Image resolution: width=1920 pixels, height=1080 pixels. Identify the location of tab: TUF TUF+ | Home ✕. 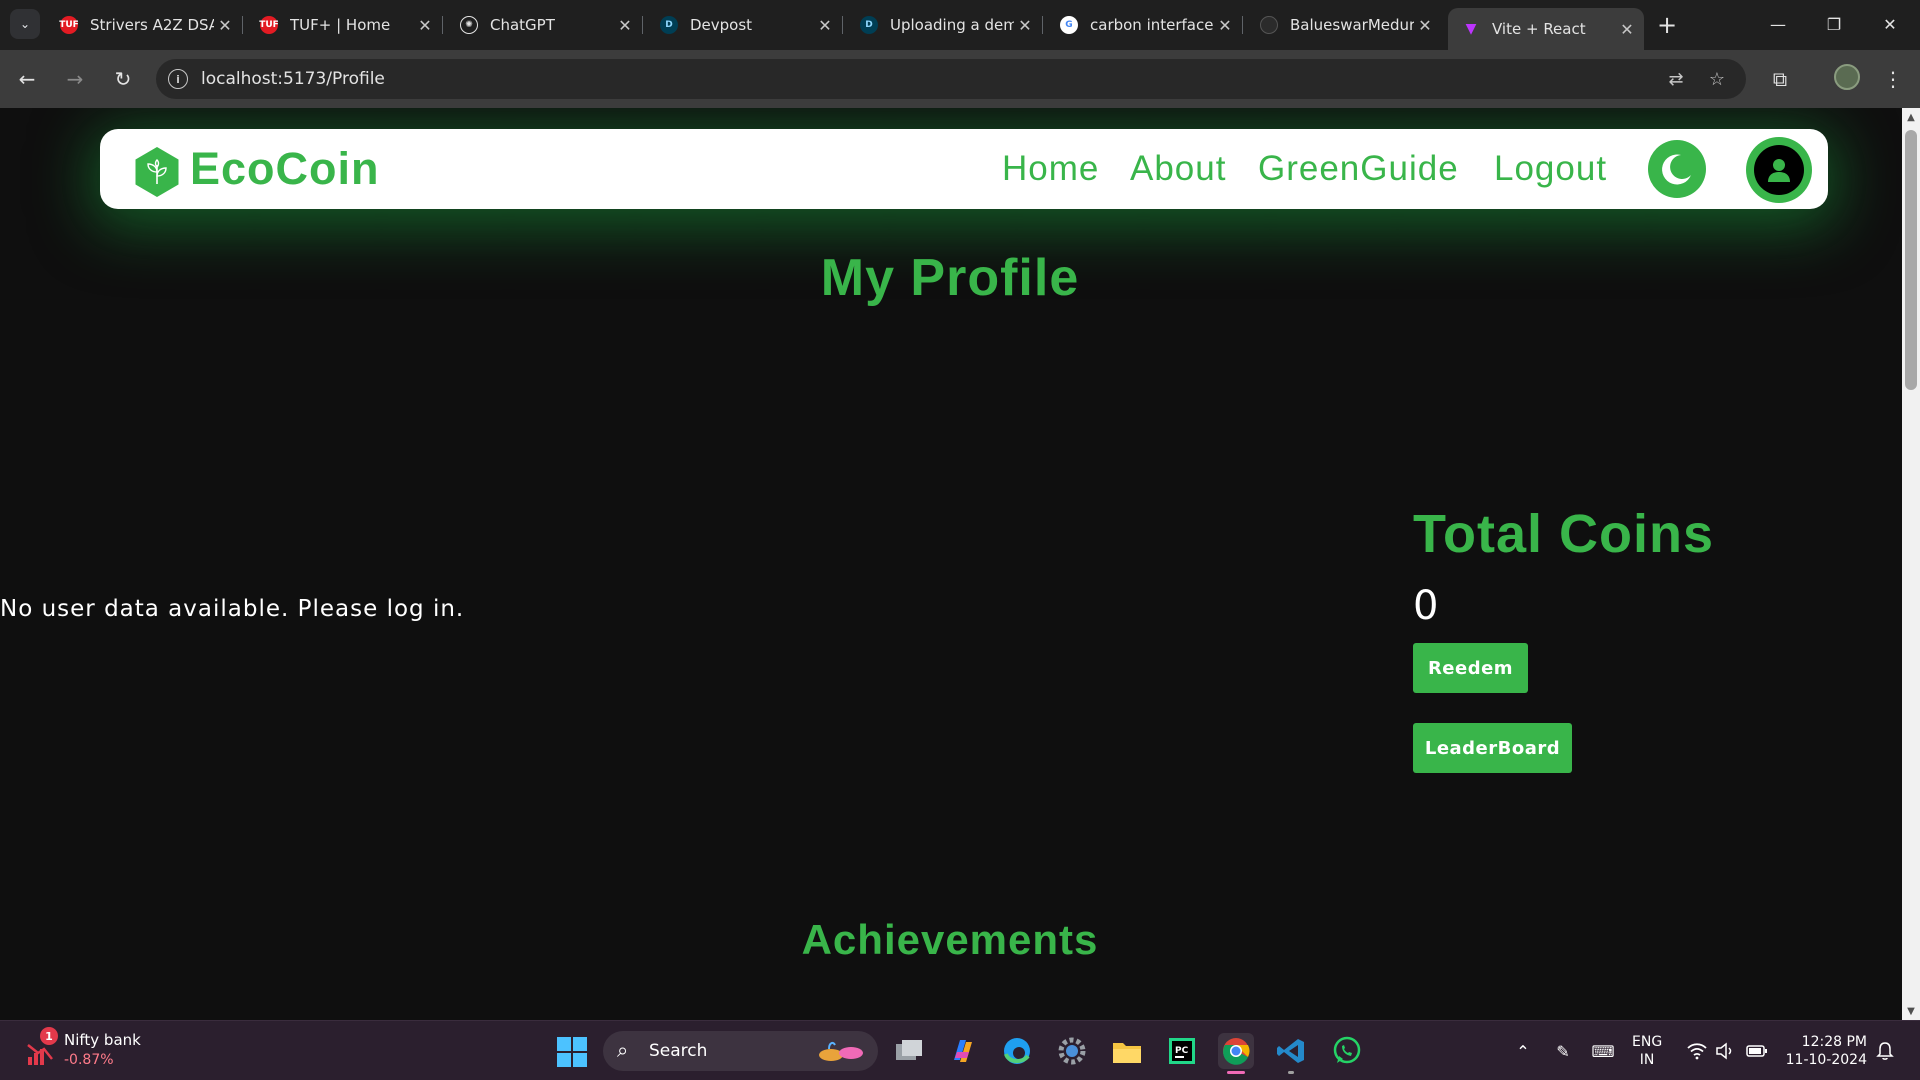
(344, 25).